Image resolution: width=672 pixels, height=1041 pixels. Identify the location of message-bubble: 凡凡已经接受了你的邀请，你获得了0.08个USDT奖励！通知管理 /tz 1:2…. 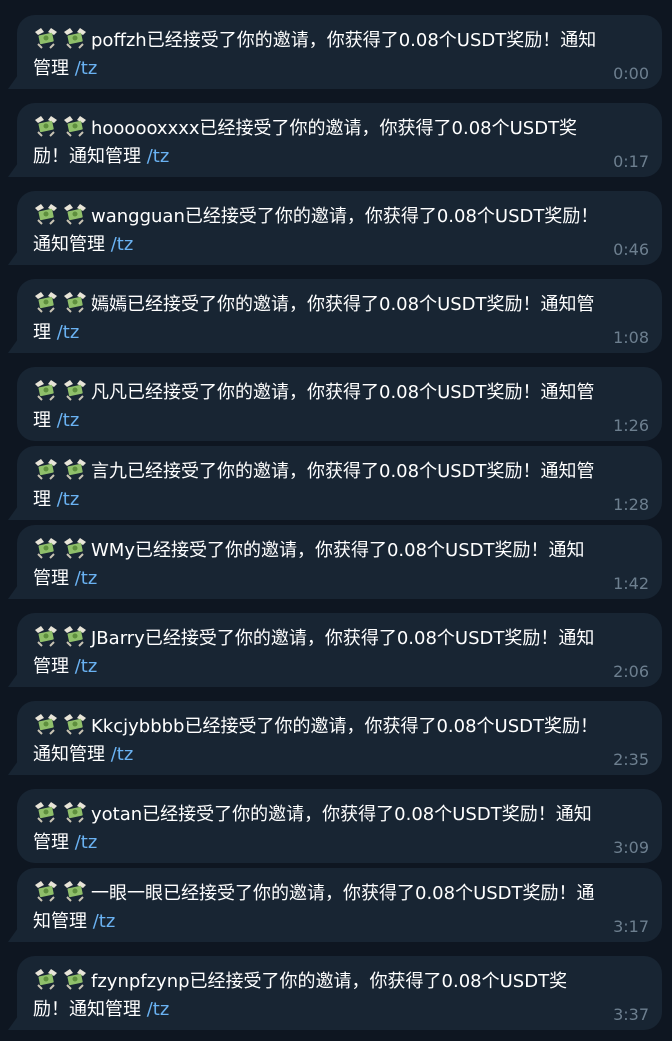
(339, 404).